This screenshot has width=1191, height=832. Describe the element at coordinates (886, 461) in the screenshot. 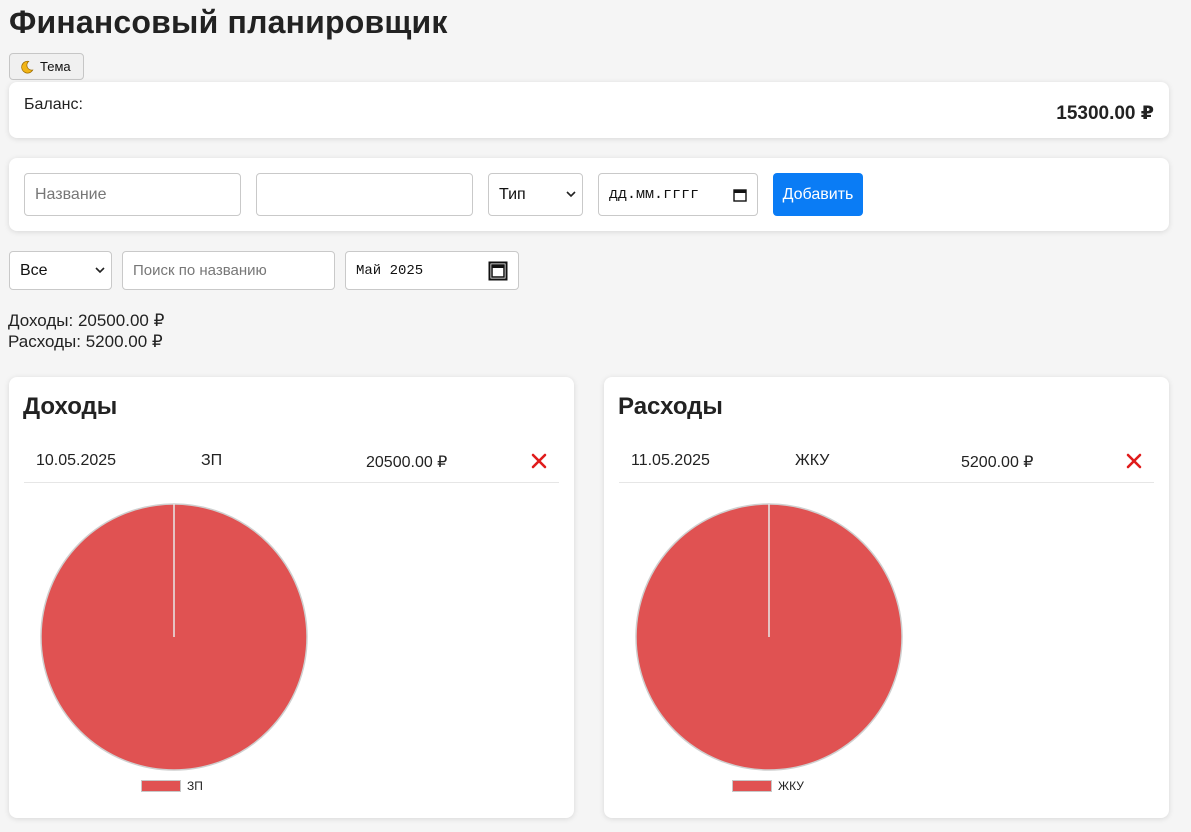

I see `table-row: 11.05.2025 ЖКУ 5200.00 ₽` at that location.